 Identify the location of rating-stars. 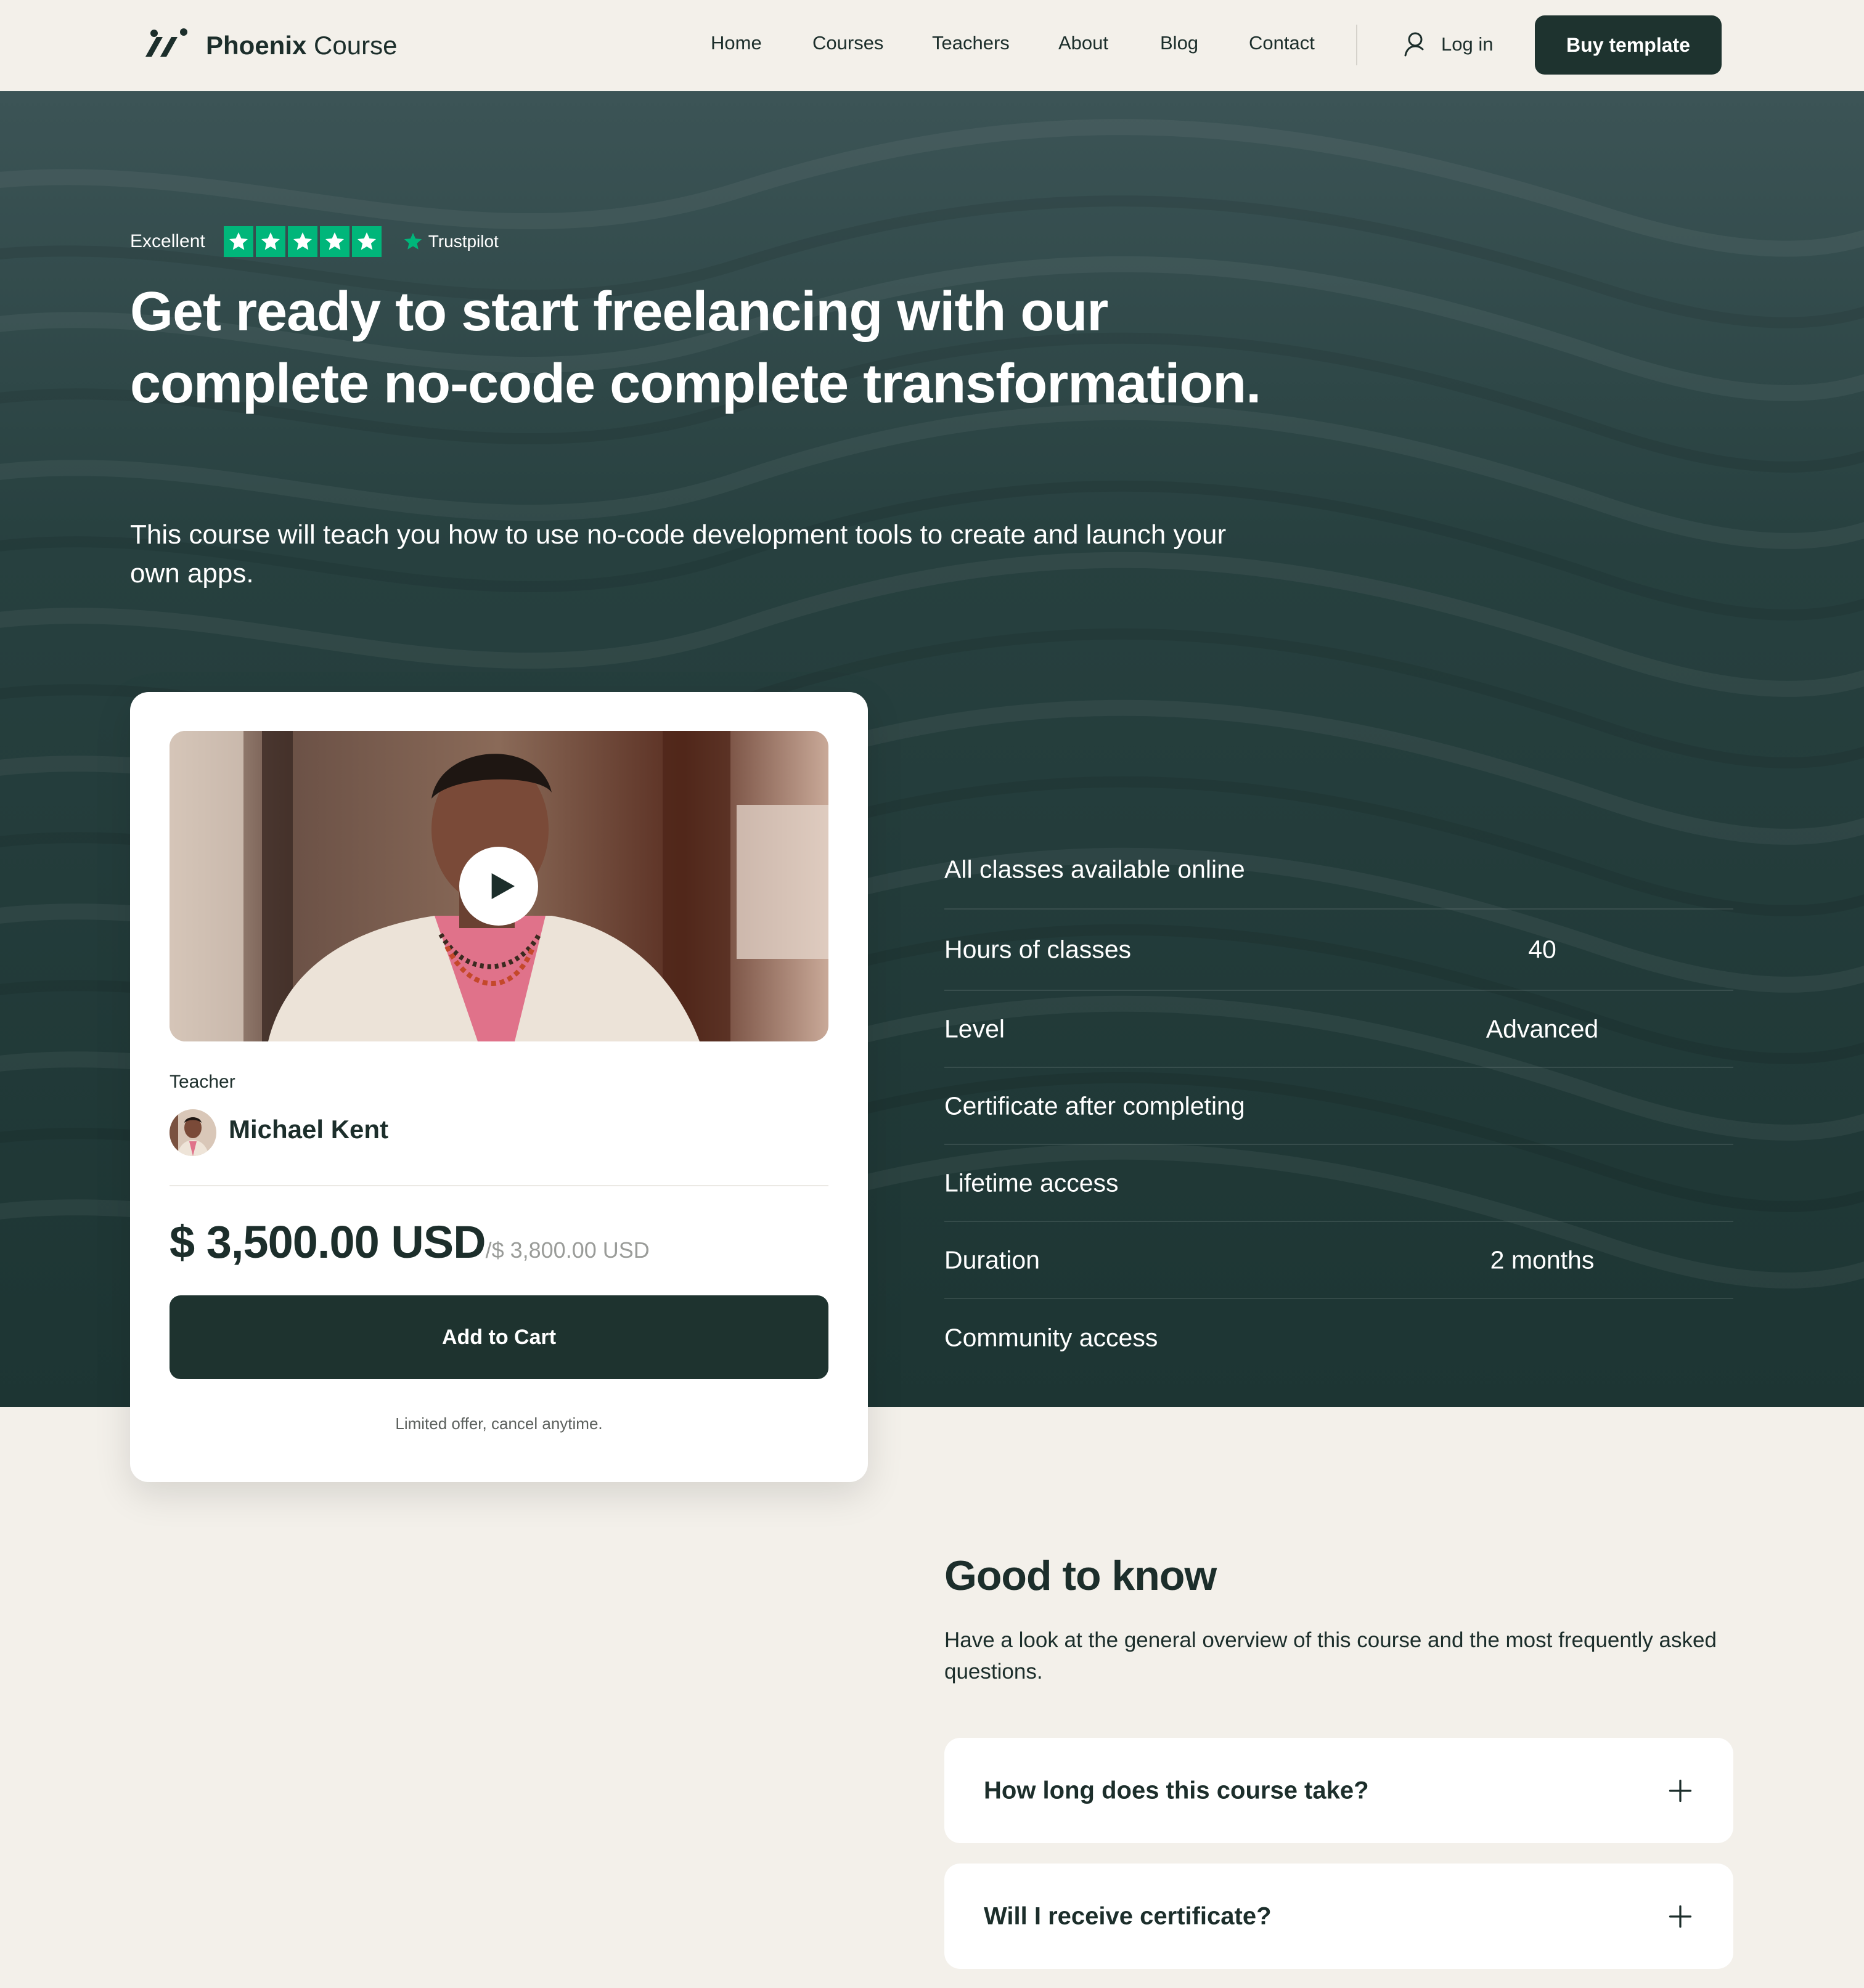
(302, 241).